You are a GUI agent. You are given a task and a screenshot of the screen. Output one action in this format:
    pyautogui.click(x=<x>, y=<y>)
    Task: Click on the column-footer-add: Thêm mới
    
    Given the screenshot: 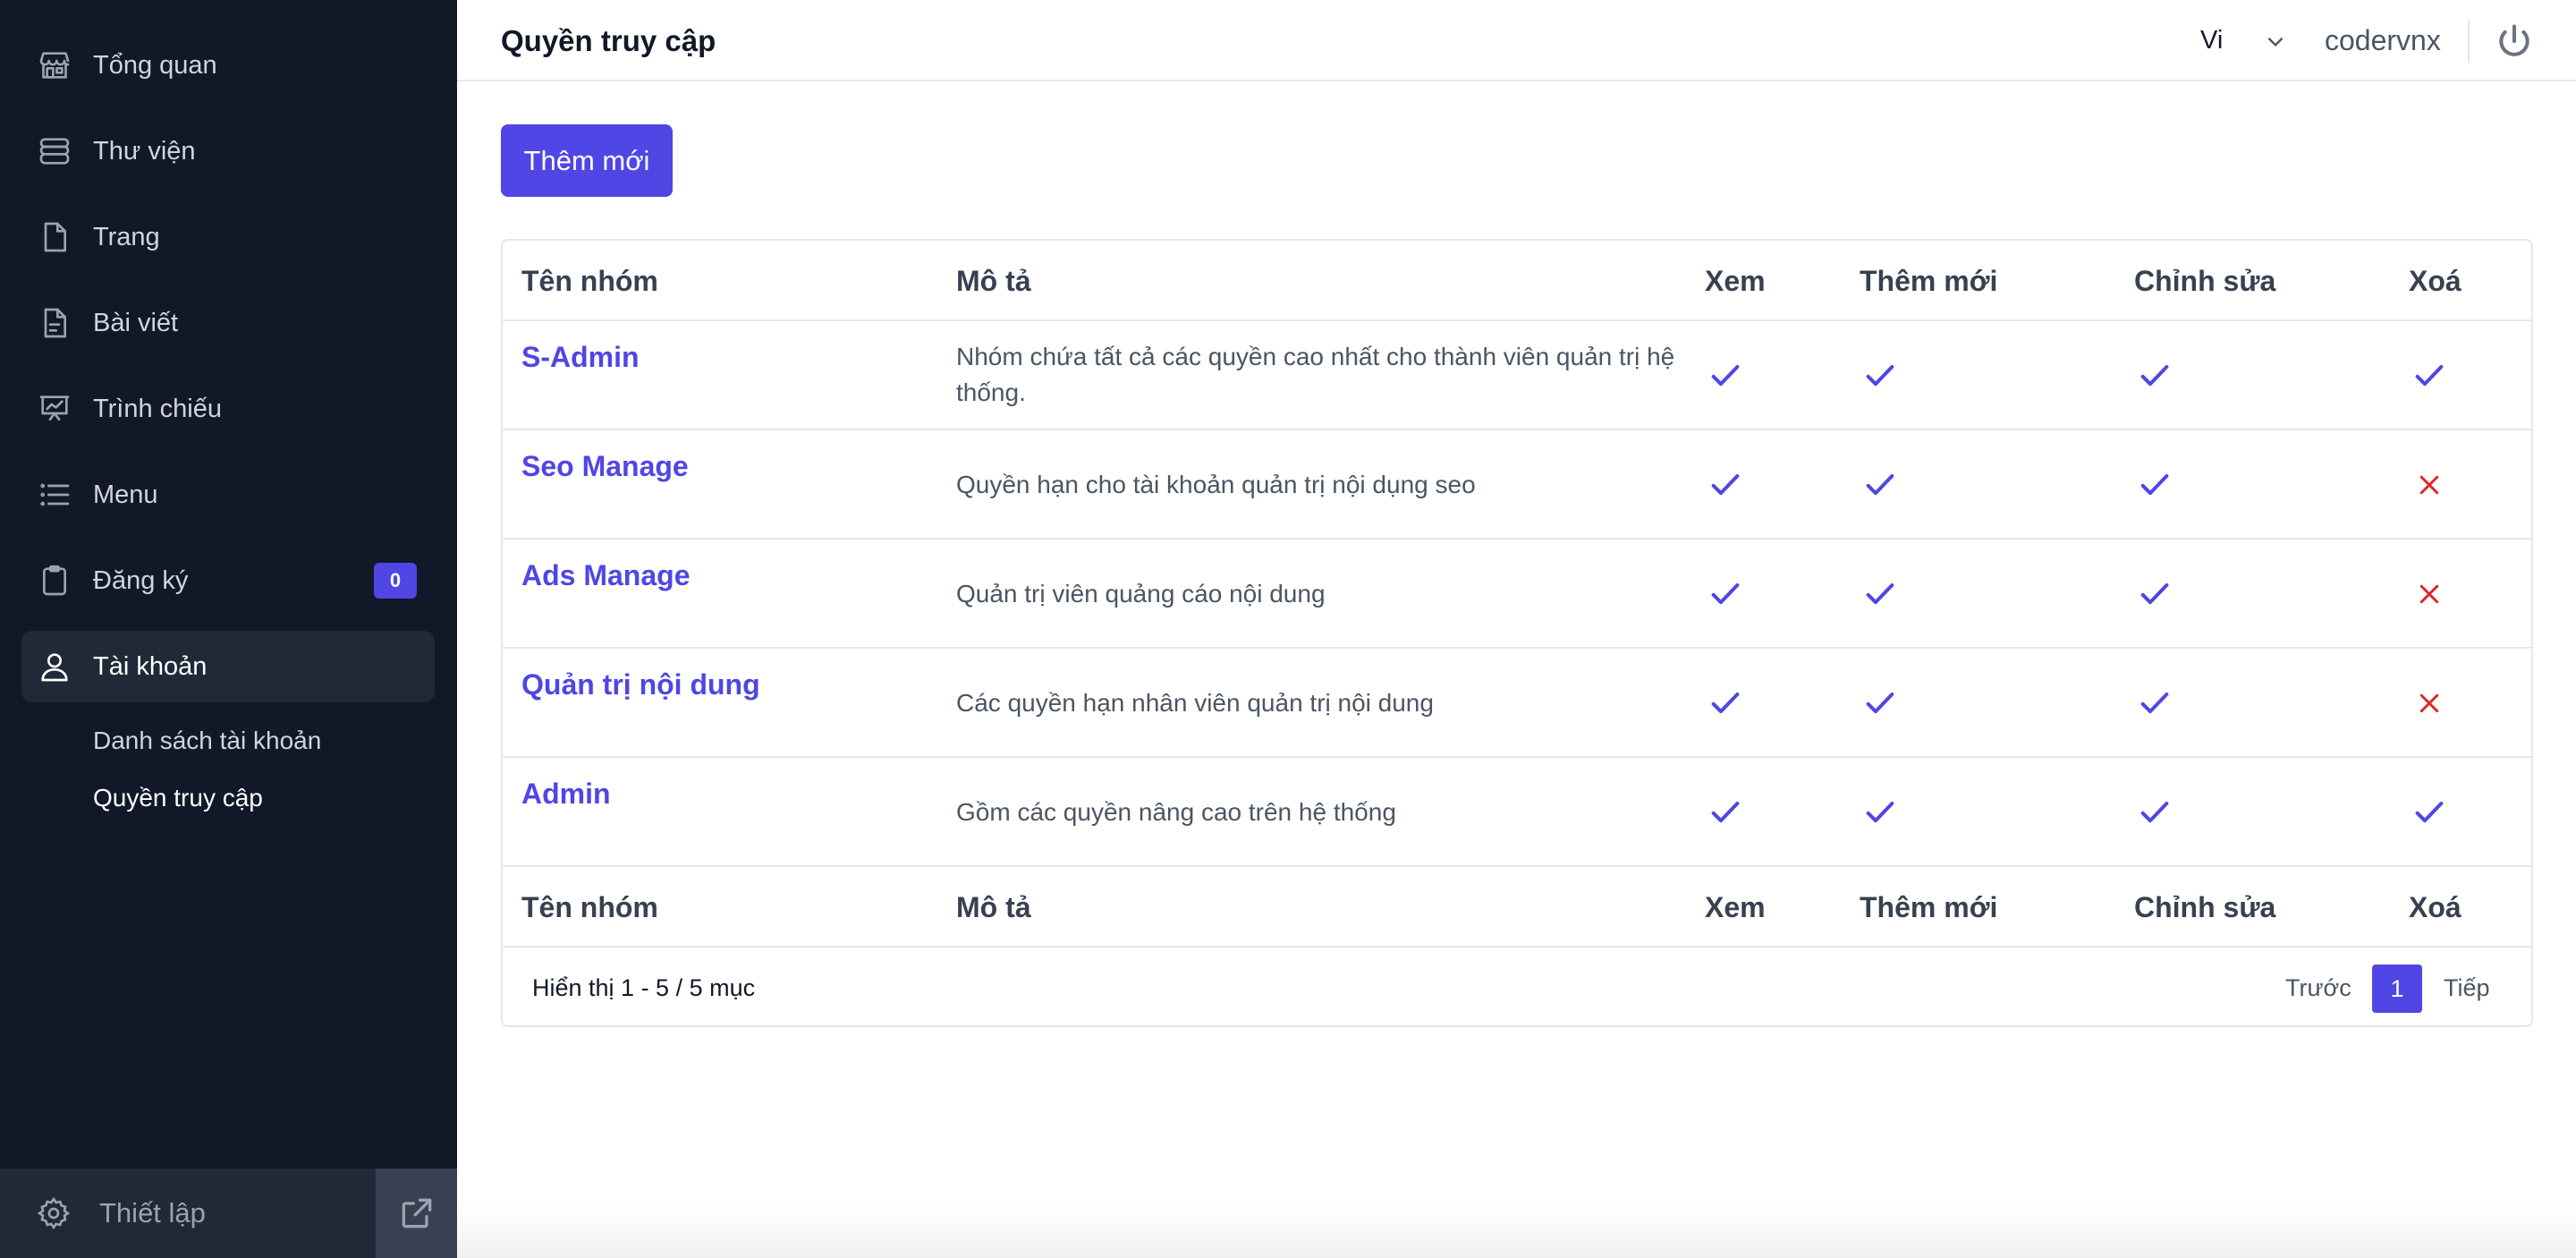 What is the action you would take?
    pyautogui.click(x=1929, y=907)
    